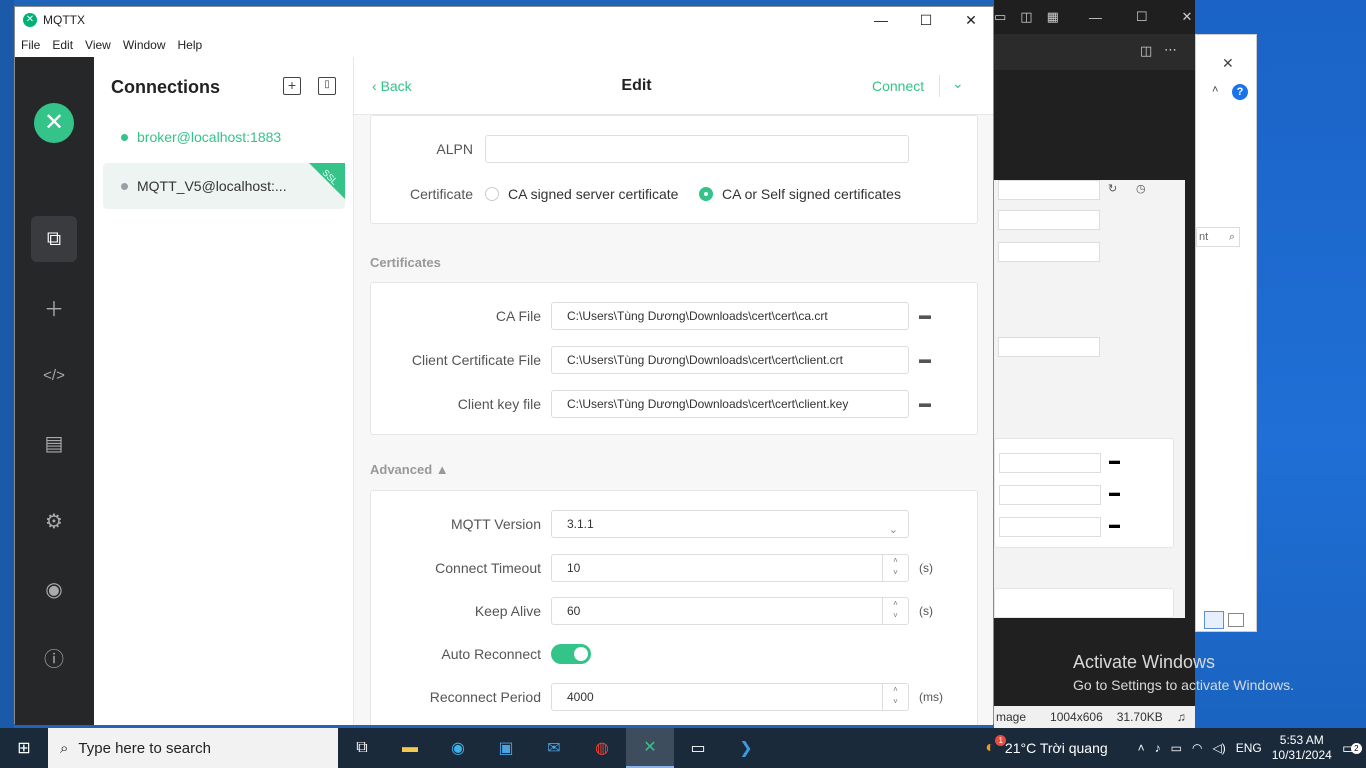 The width and height of the screenshot is (1366, 768). What do you see at coordinates (224, 186) in the screenshot?
I see `connection-item-mqtt-v5: MQTT_V5@localhost:... SSL` at bounding box center [224, 186].